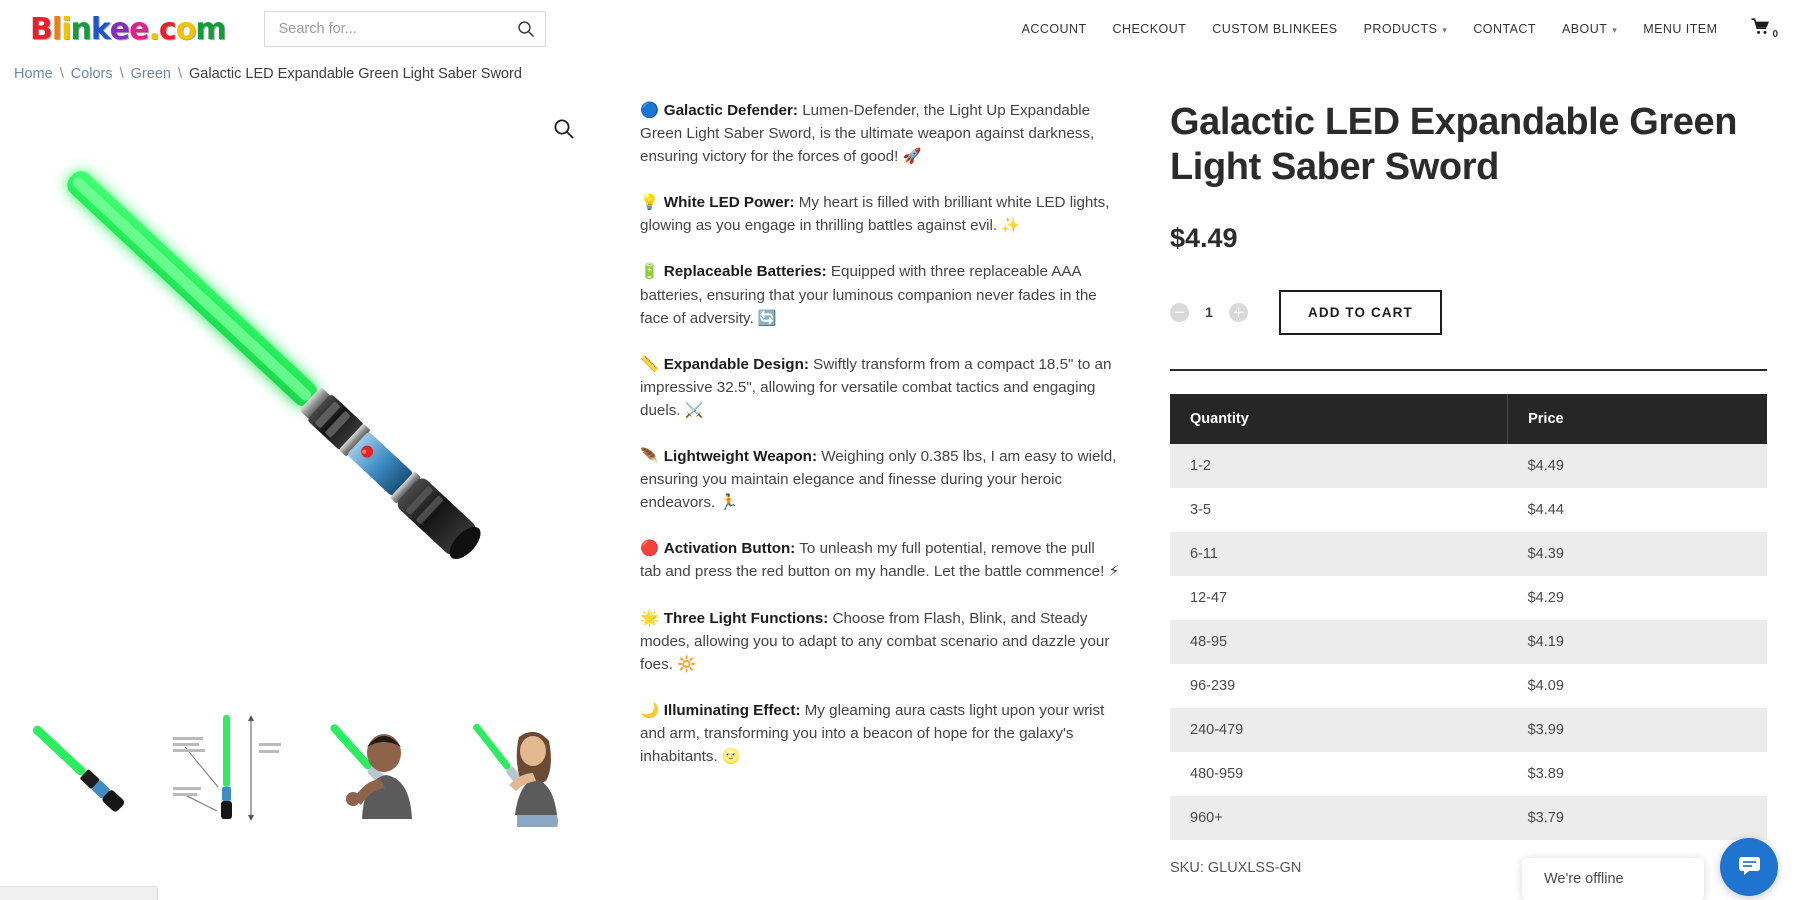  What do you see at coordinates (66, 29) in the screenshot?
I see `logo-letter-2: i` at bounding box center [66, 29].